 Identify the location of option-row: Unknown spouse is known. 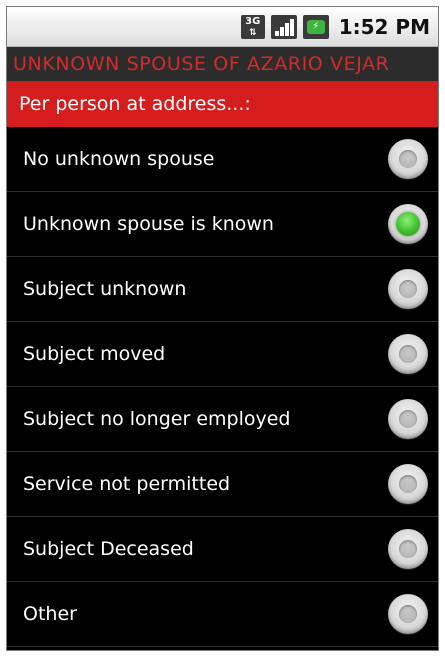
(222, 224).